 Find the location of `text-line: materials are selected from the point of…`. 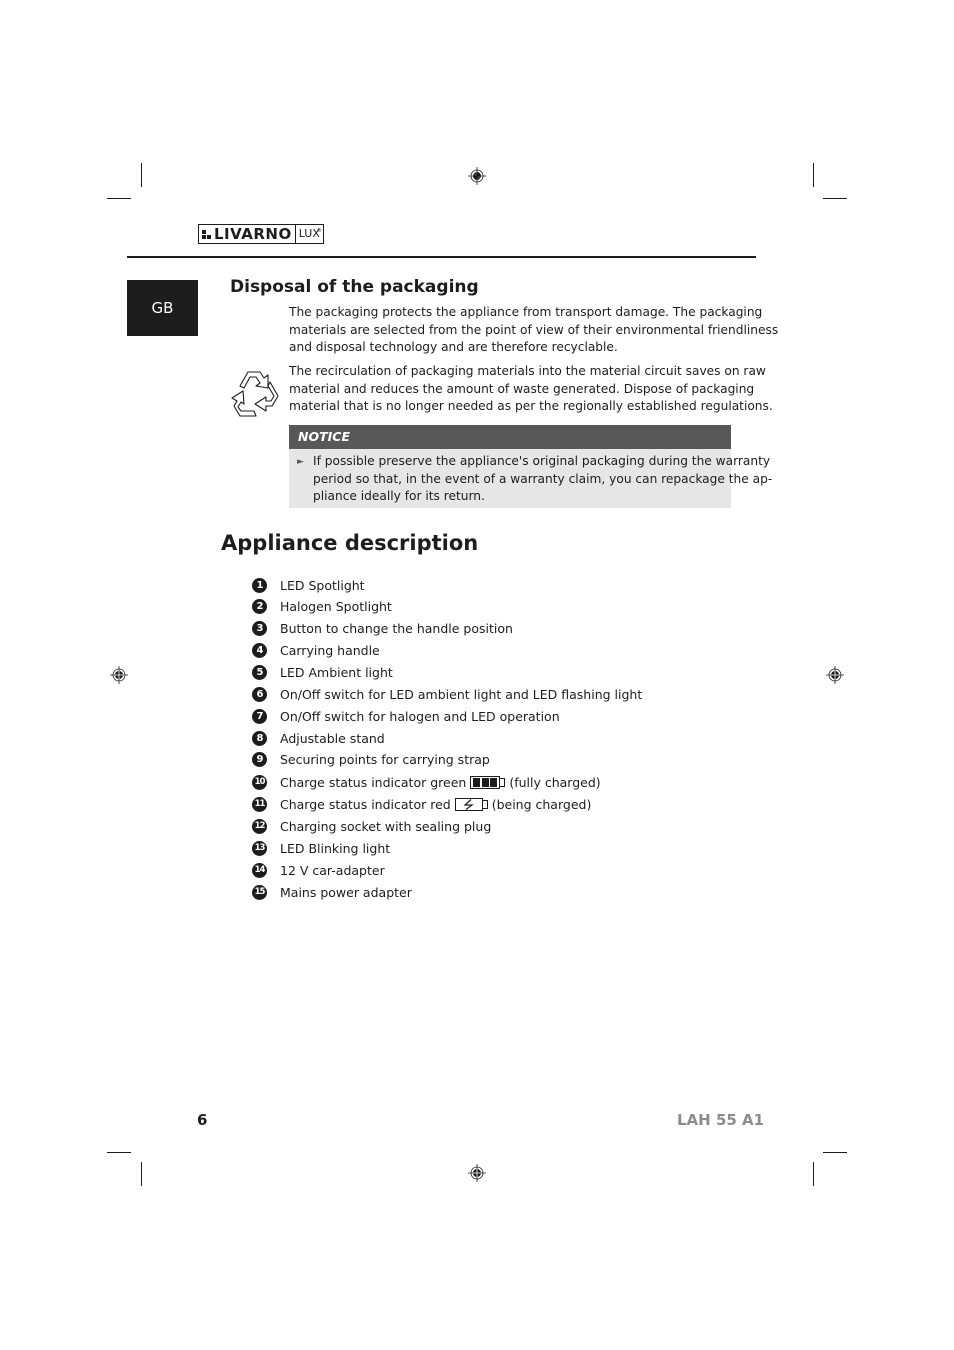

text-line: materials are selected from the point of… is located at coordinates (534, 329).